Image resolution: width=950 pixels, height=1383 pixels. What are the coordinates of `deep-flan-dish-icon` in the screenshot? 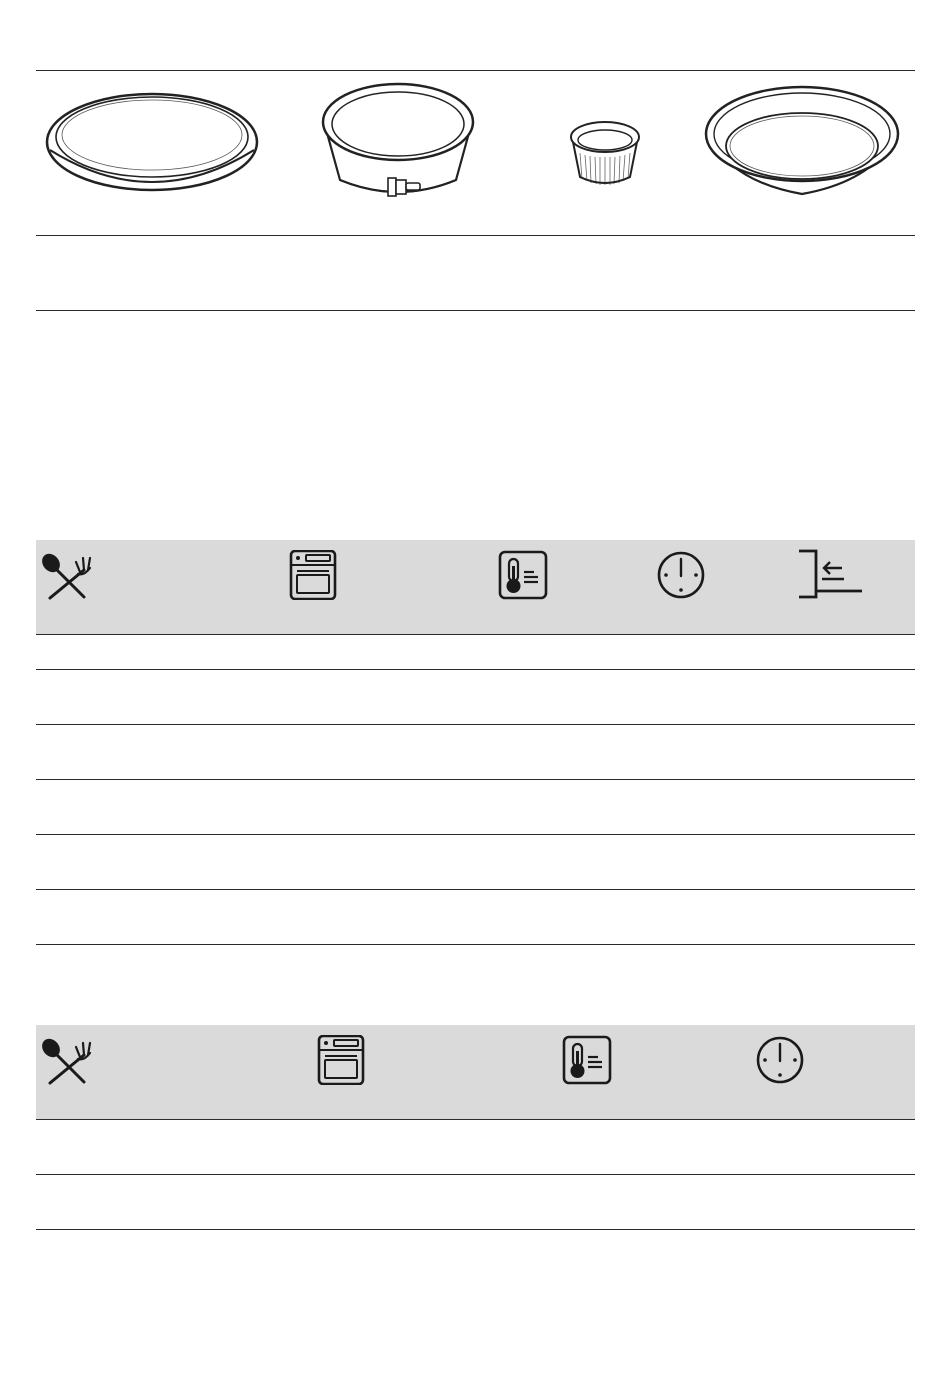 It's located at (802, 140).